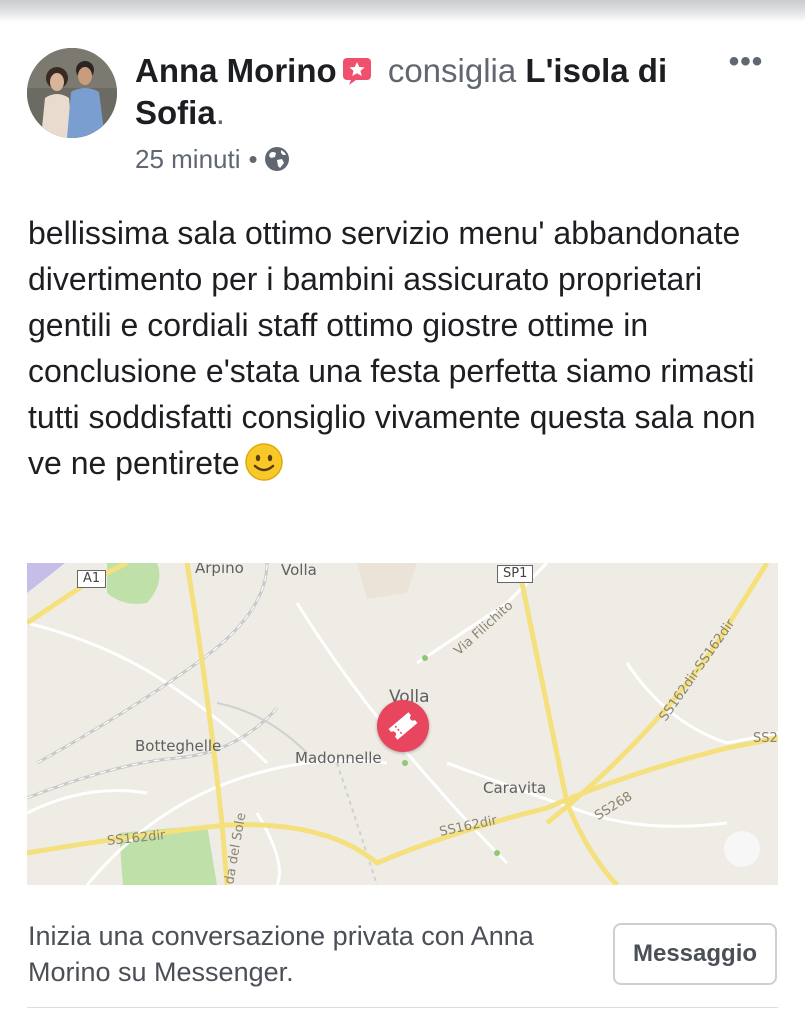  Describe the element at coordinates (277, 159) in the screenshot. I see `globe-icon` at that location.